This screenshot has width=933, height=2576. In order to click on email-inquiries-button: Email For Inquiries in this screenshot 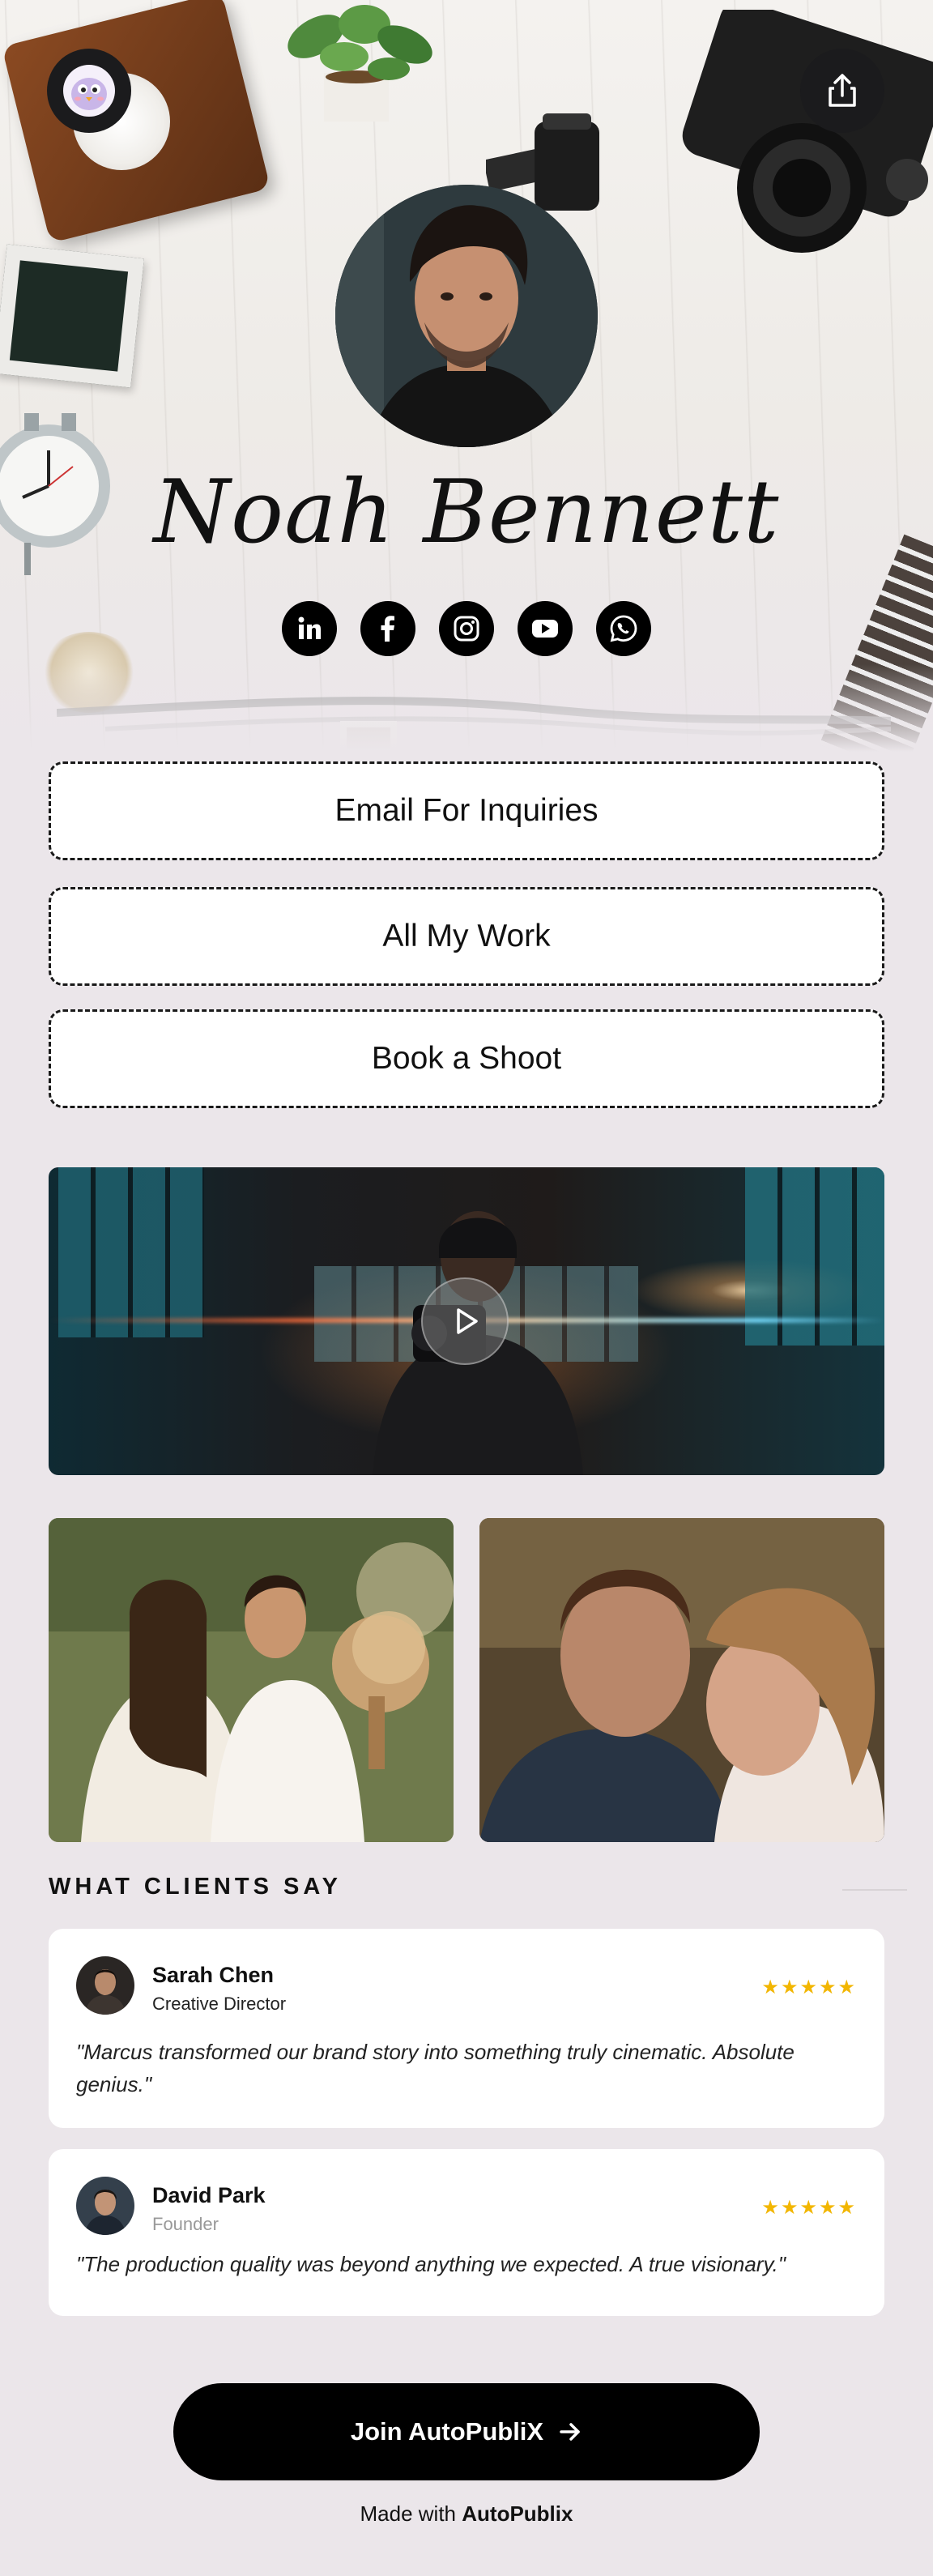, I will do `click(466, 811)`.